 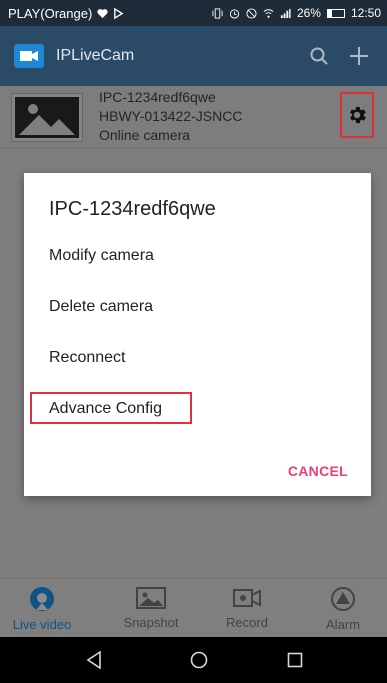 What do you see at coordinates (42, 624) in the screenshot?
I see `tab-live-video-label: Live video` at bounding box center [42, 624].